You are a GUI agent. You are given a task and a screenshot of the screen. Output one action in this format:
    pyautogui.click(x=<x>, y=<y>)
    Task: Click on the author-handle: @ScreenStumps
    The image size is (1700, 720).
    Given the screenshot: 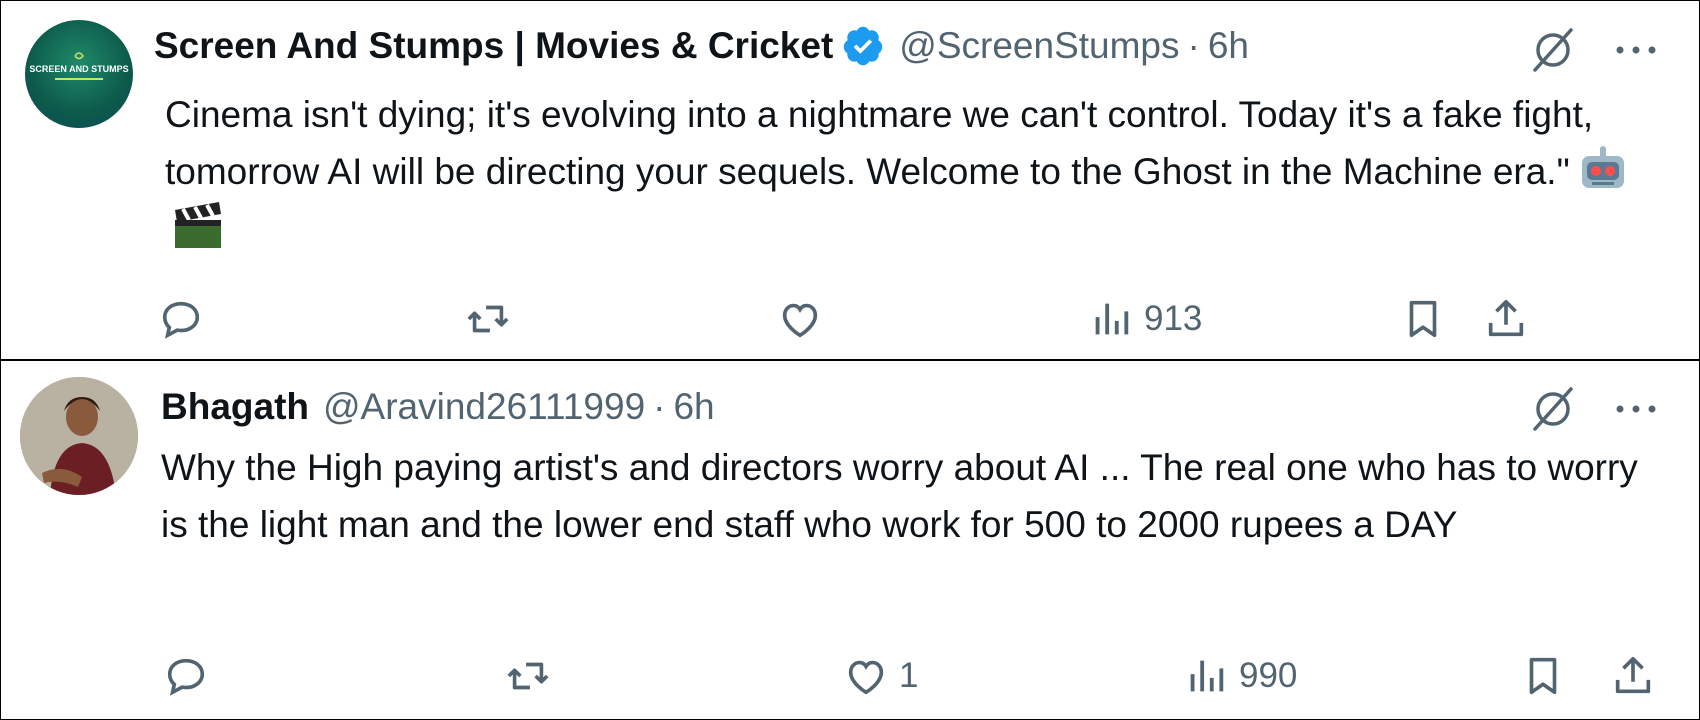 What is the action you would take?
    pyautogui.click(x=1039, y=46)
    